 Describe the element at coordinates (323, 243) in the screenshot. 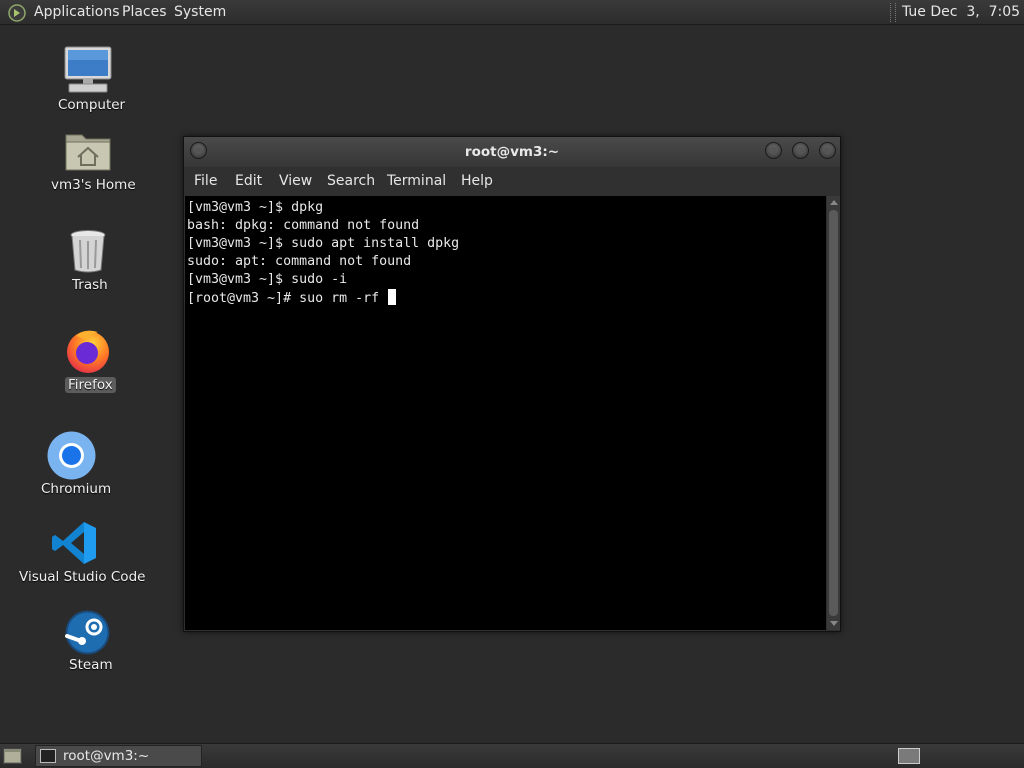

I see `terminal-line: [vm3@vm3 ~]$ sudo apt install dpkg` at that location.